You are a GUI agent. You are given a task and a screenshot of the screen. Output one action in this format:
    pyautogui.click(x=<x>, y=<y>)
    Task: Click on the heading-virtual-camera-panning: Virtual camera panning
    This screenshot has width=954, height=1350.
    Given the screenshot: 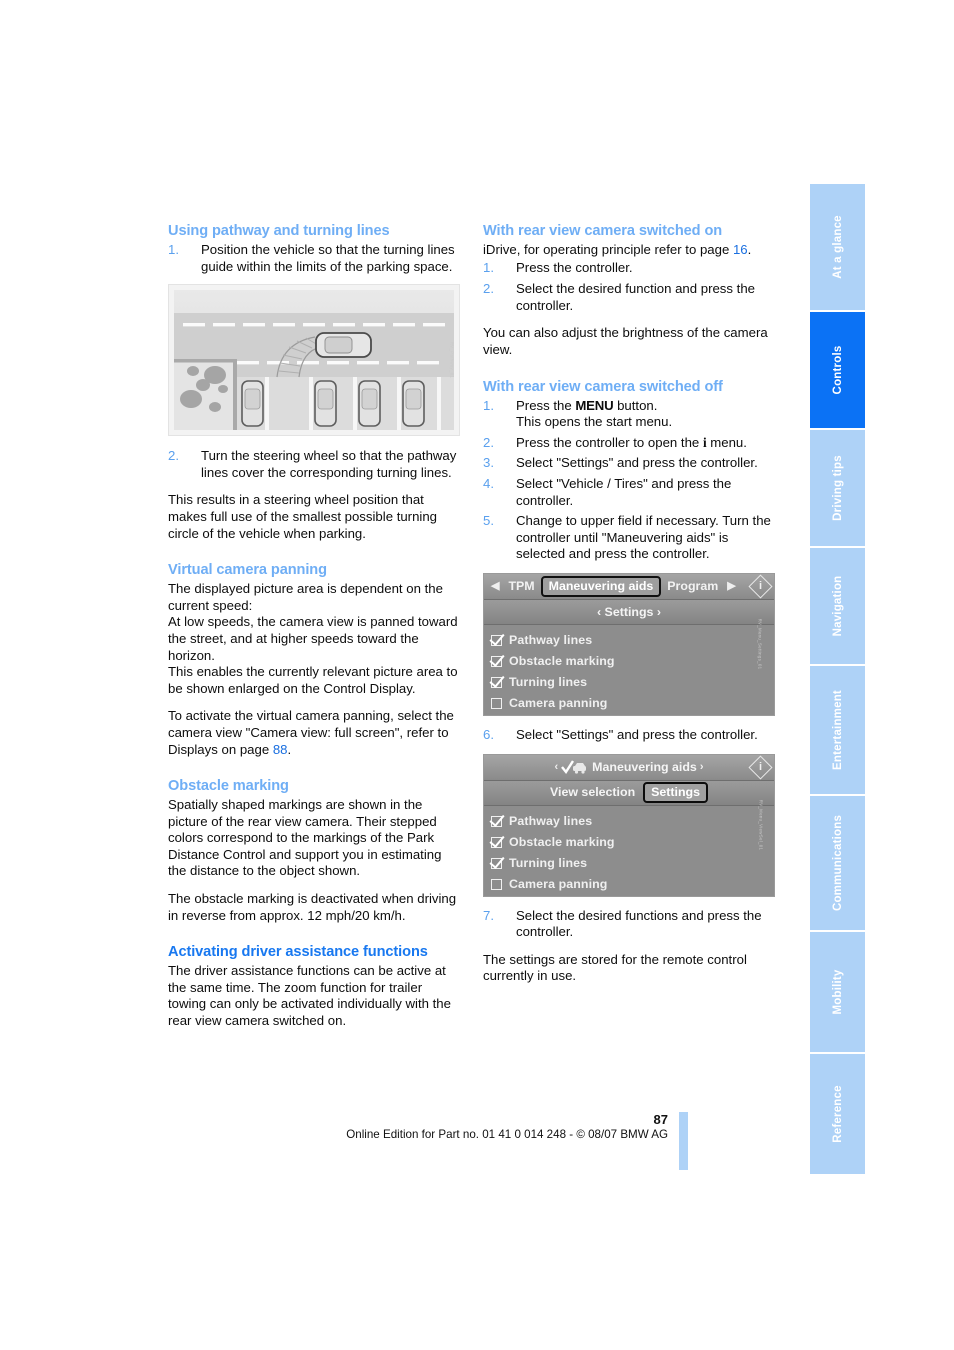 What is the action you would take?
    pyautogui.click(x=247, y=570)
    